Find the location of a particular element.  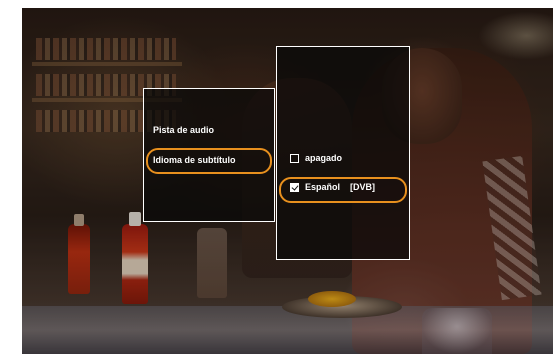

subtitle-option-off: apagado is located at coordinates (316, 158).